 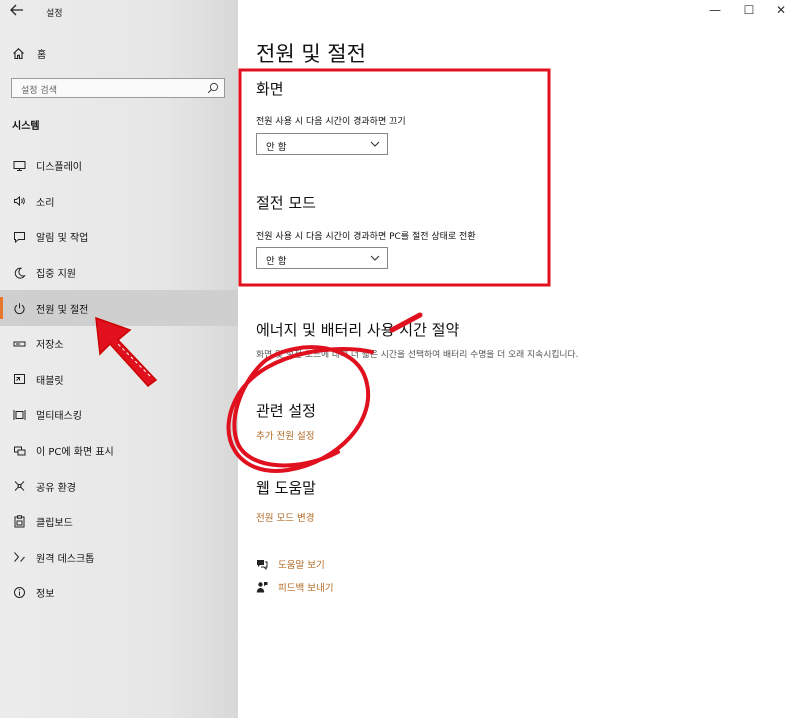 What do you see at coordinates (45, 595) in the screenshot?
I see `sidebar-item-label: 정보` at bounding box center [45, 595].